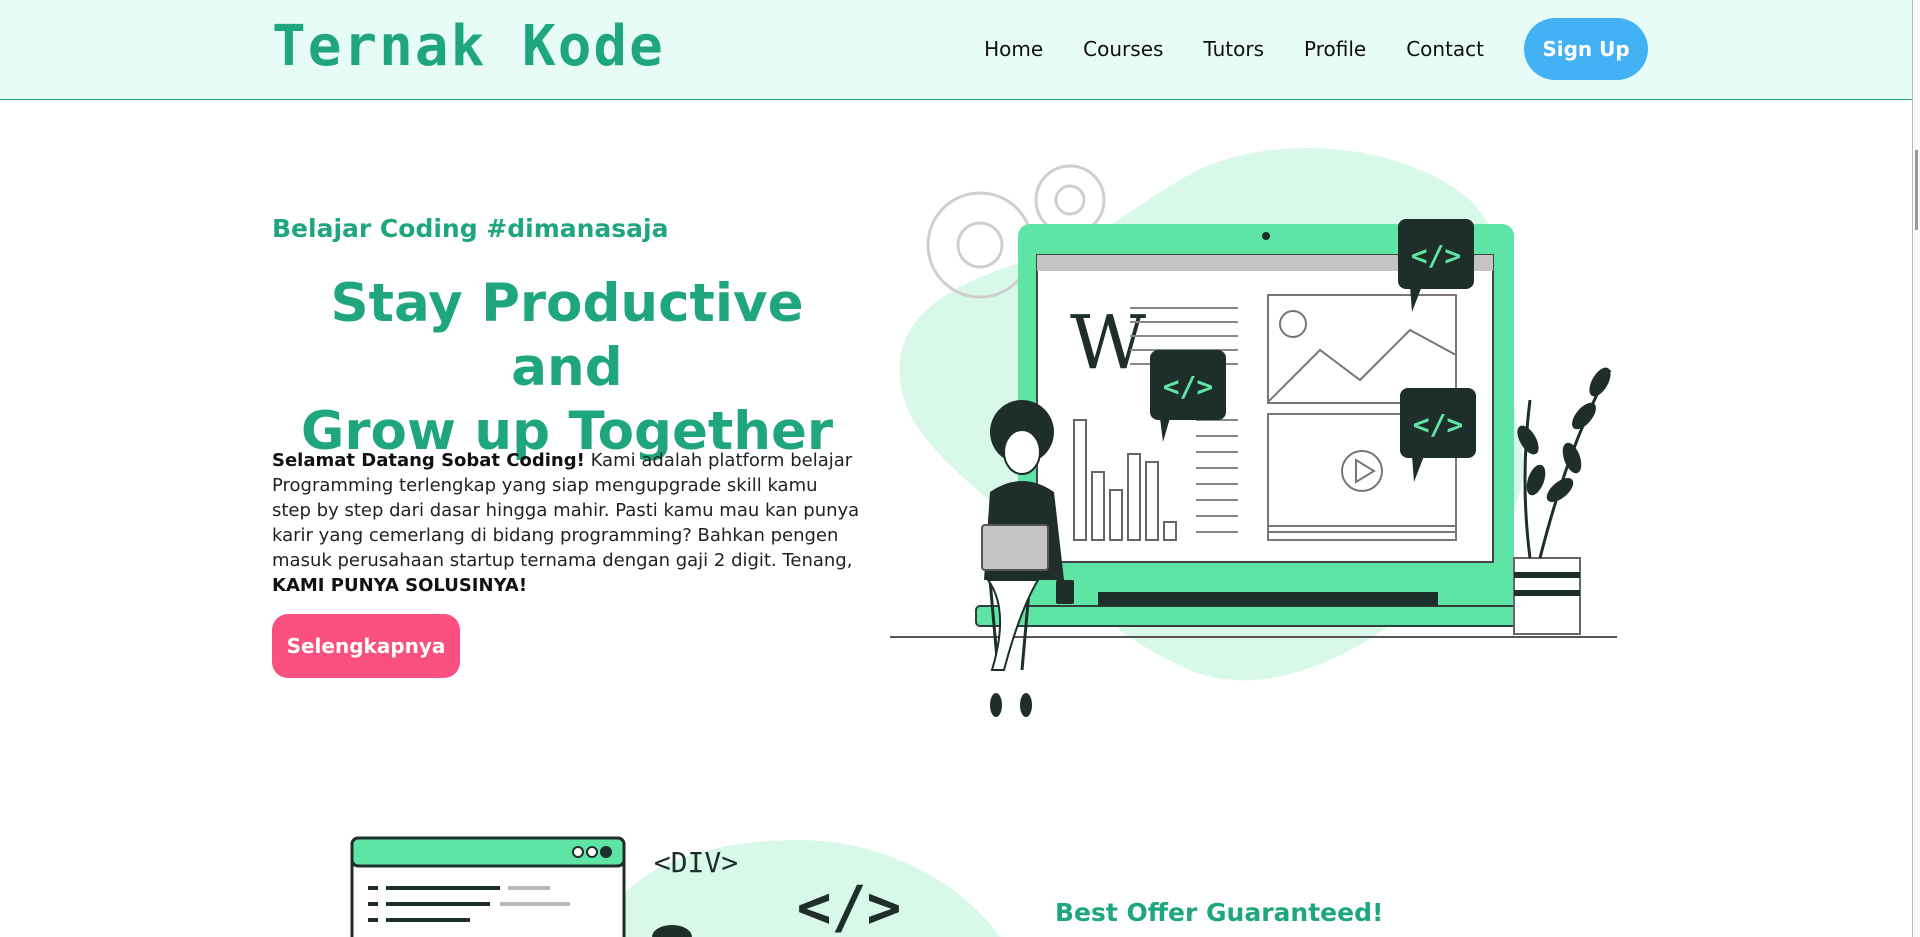 The image size is (1920, 937). What do you see at coordinates (1335, 49) in the screenshot?
I see `nav-profile-link: Profile` at bounding box center [1335, 49].